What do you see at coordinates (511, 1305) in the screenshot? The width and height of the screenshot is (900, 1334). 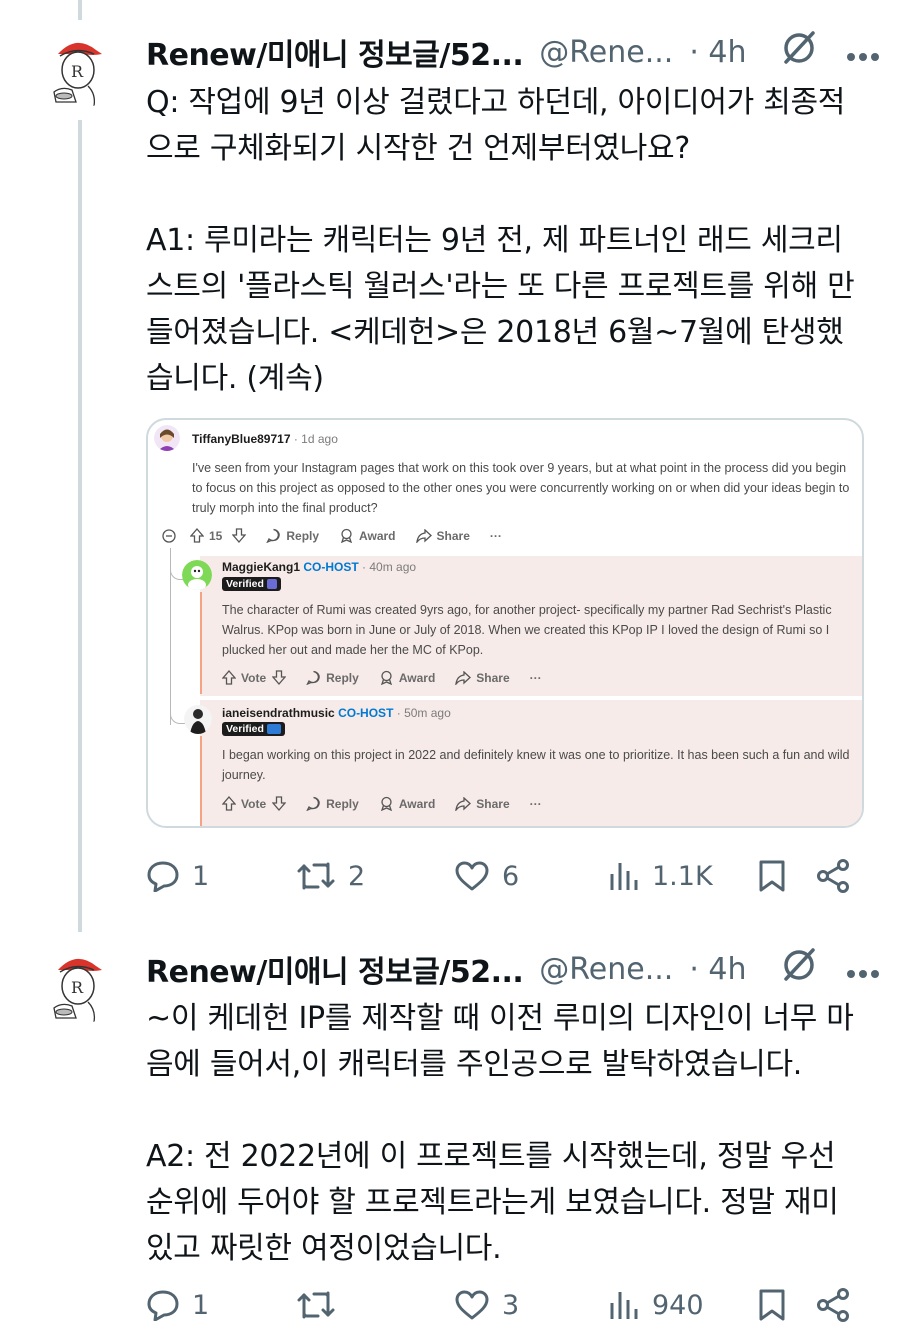 I see `like-count: 3` at bounding box center [511, 1305].